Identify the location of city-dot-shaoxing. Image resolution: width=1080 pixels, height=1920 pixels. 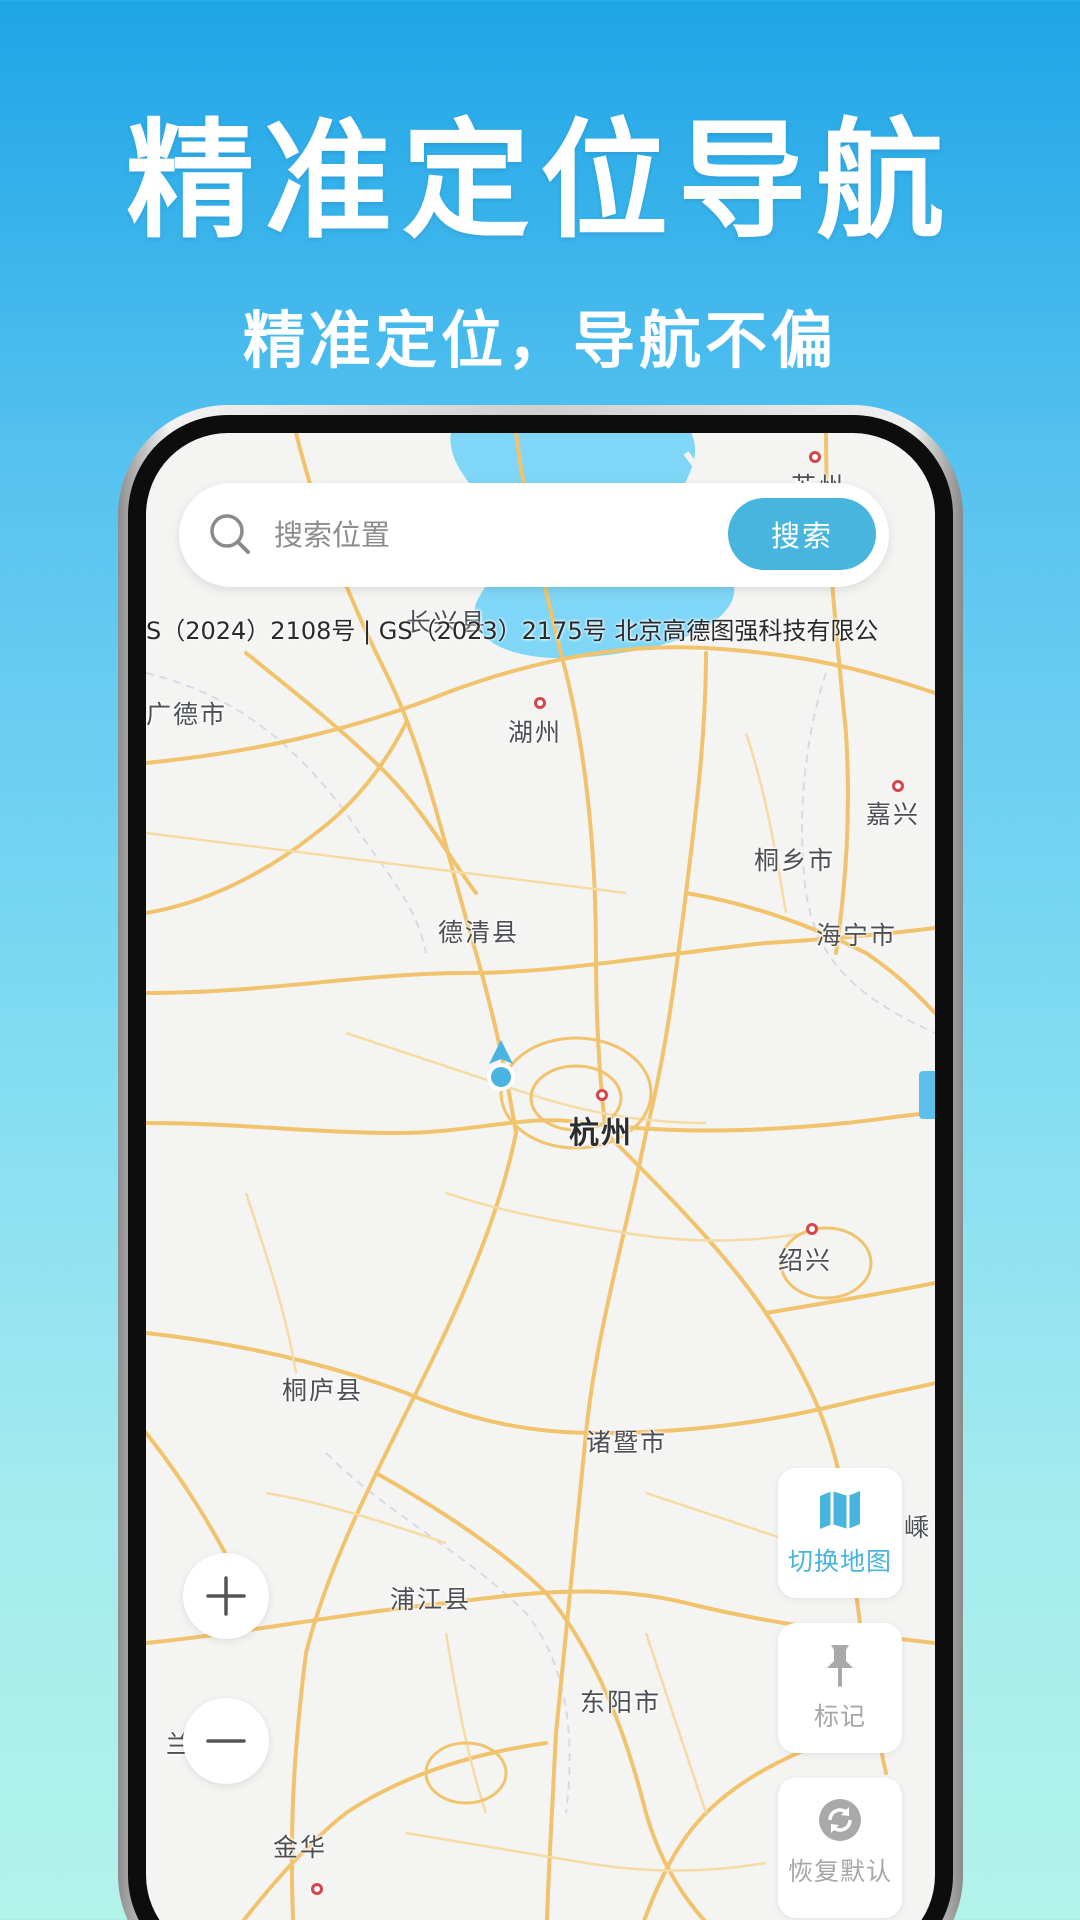
(812, 1229).